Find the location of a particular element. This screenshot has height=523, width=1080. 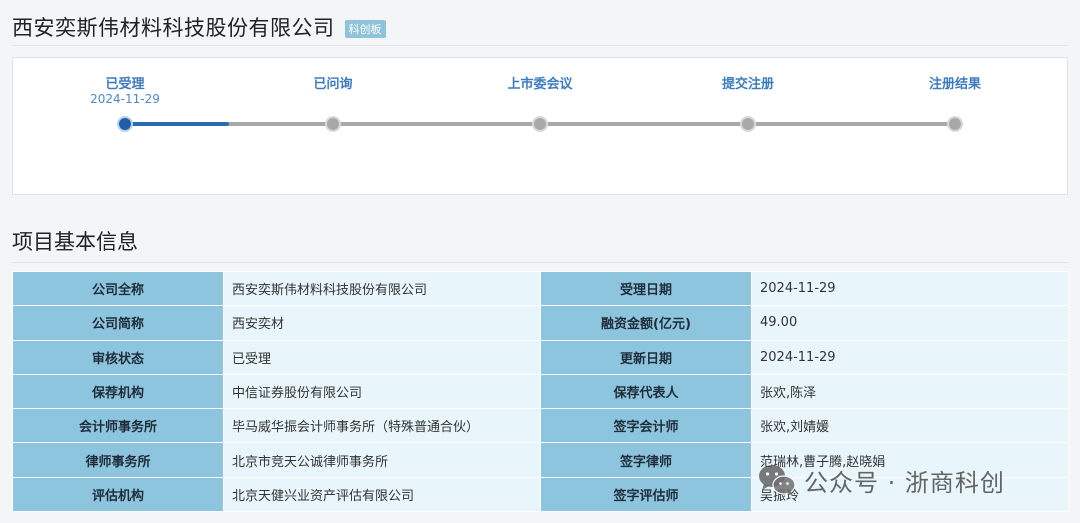

step-label-registration-result: 注册结果 is located at coordinates (955, 82).